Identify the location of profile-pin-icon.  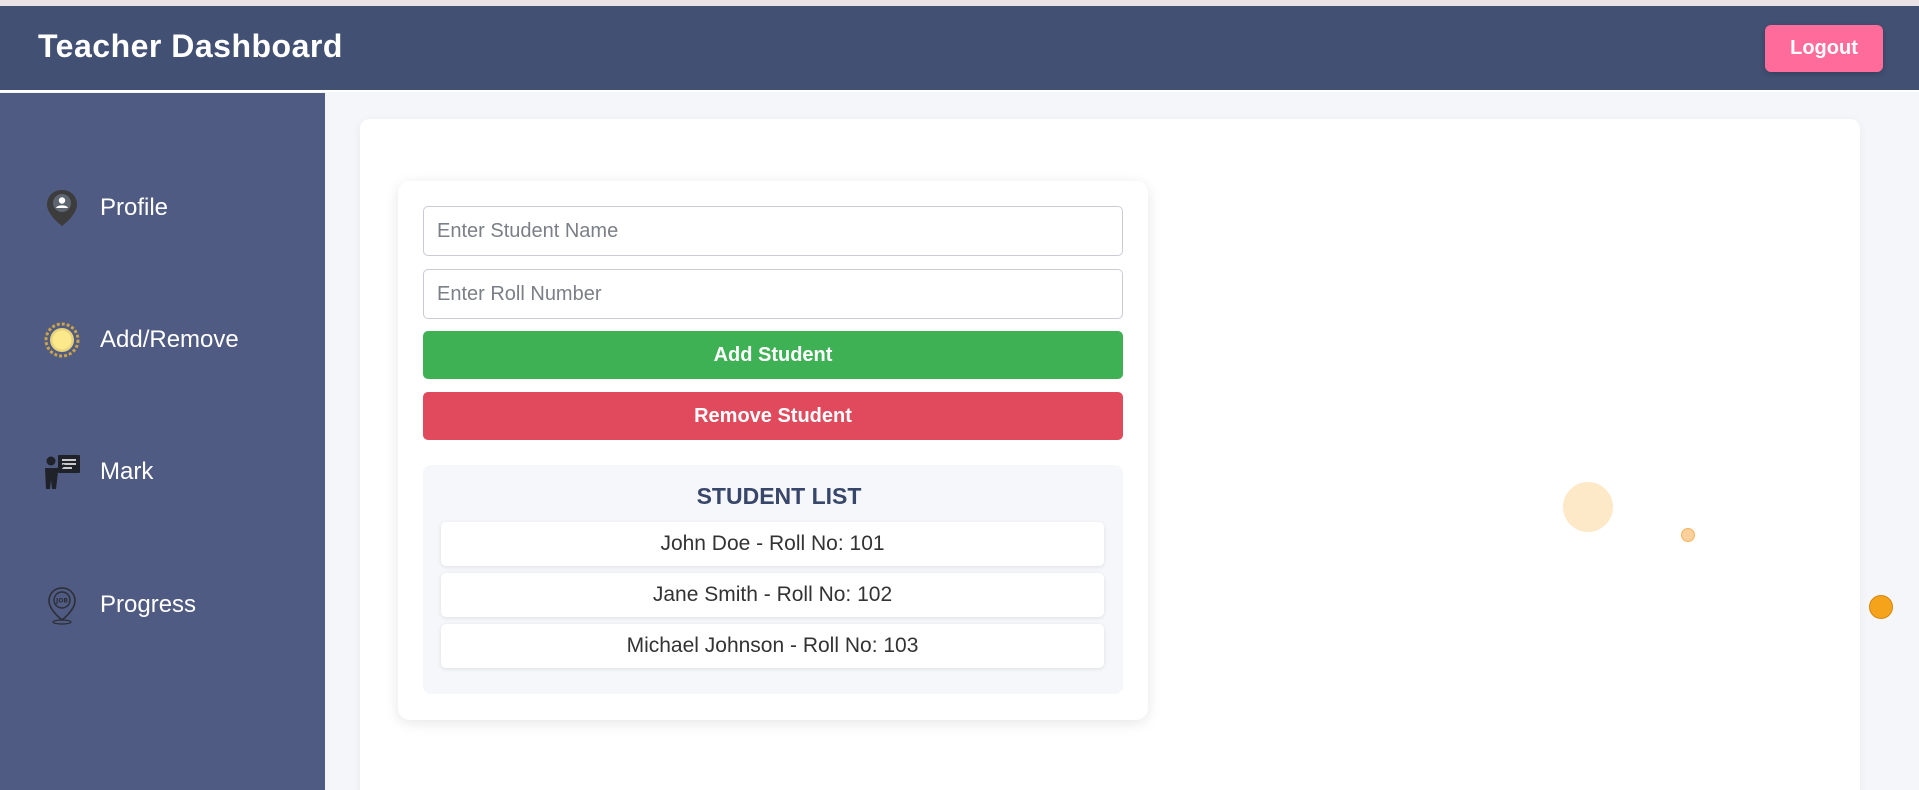
(62, 208).